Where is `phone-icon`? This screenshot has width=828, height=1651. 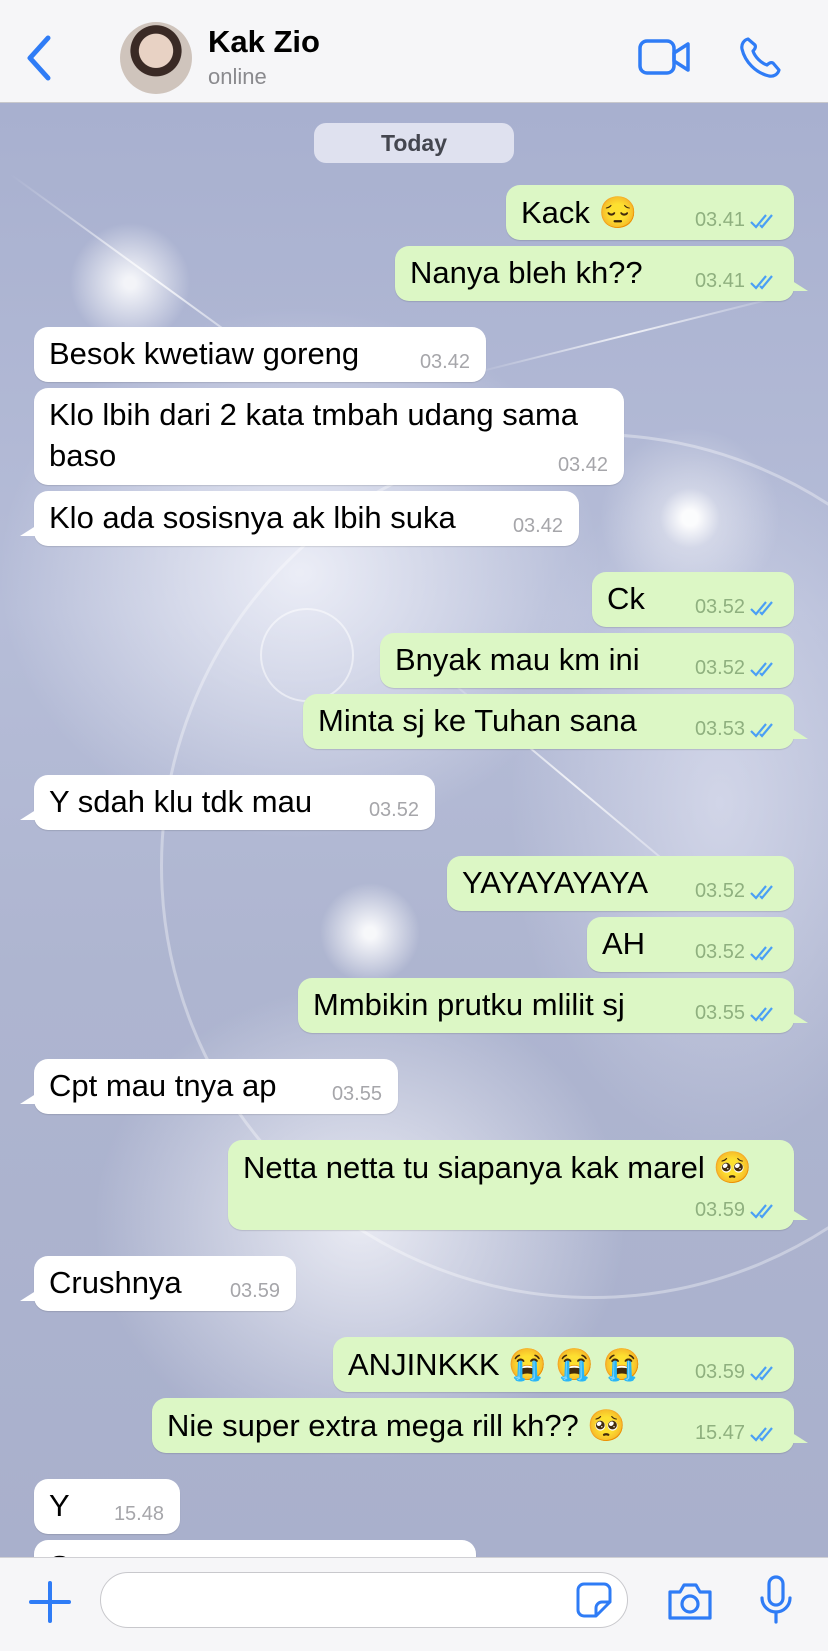
phone-icon is located at coordinates (760, 58).